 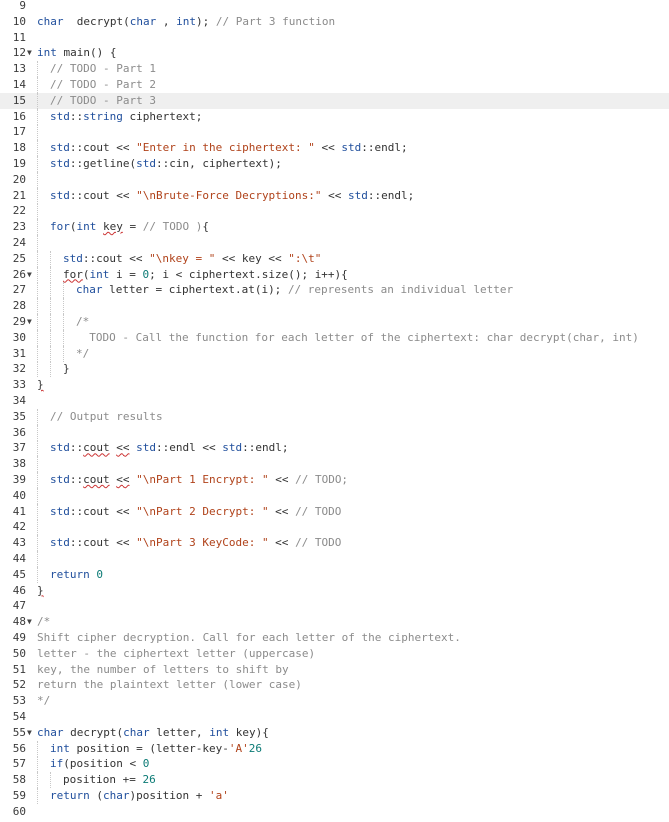 I want to click on code-line-23: 23 for(int key = // TODO ){, so click(x=334, y=227).